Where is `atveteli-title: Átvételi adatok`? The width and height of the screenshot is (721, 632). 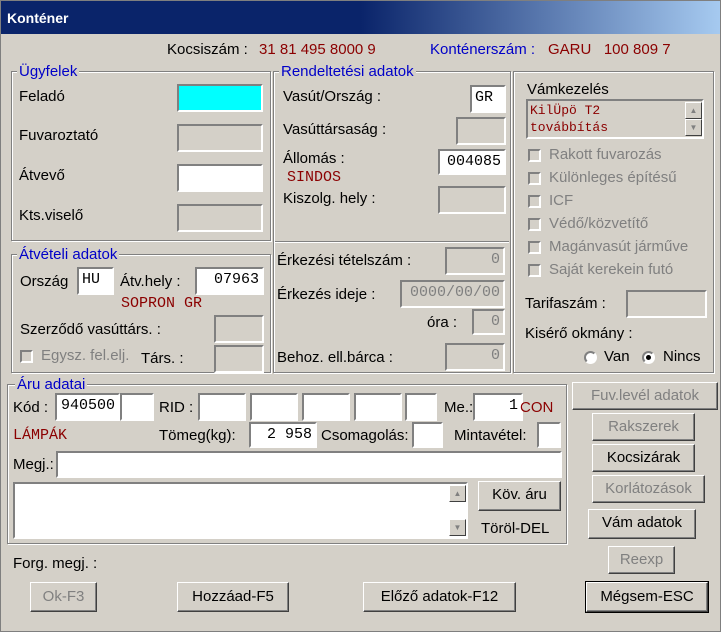 atveteli-title: Átvételi adatok is located at coordinates (68, 254).